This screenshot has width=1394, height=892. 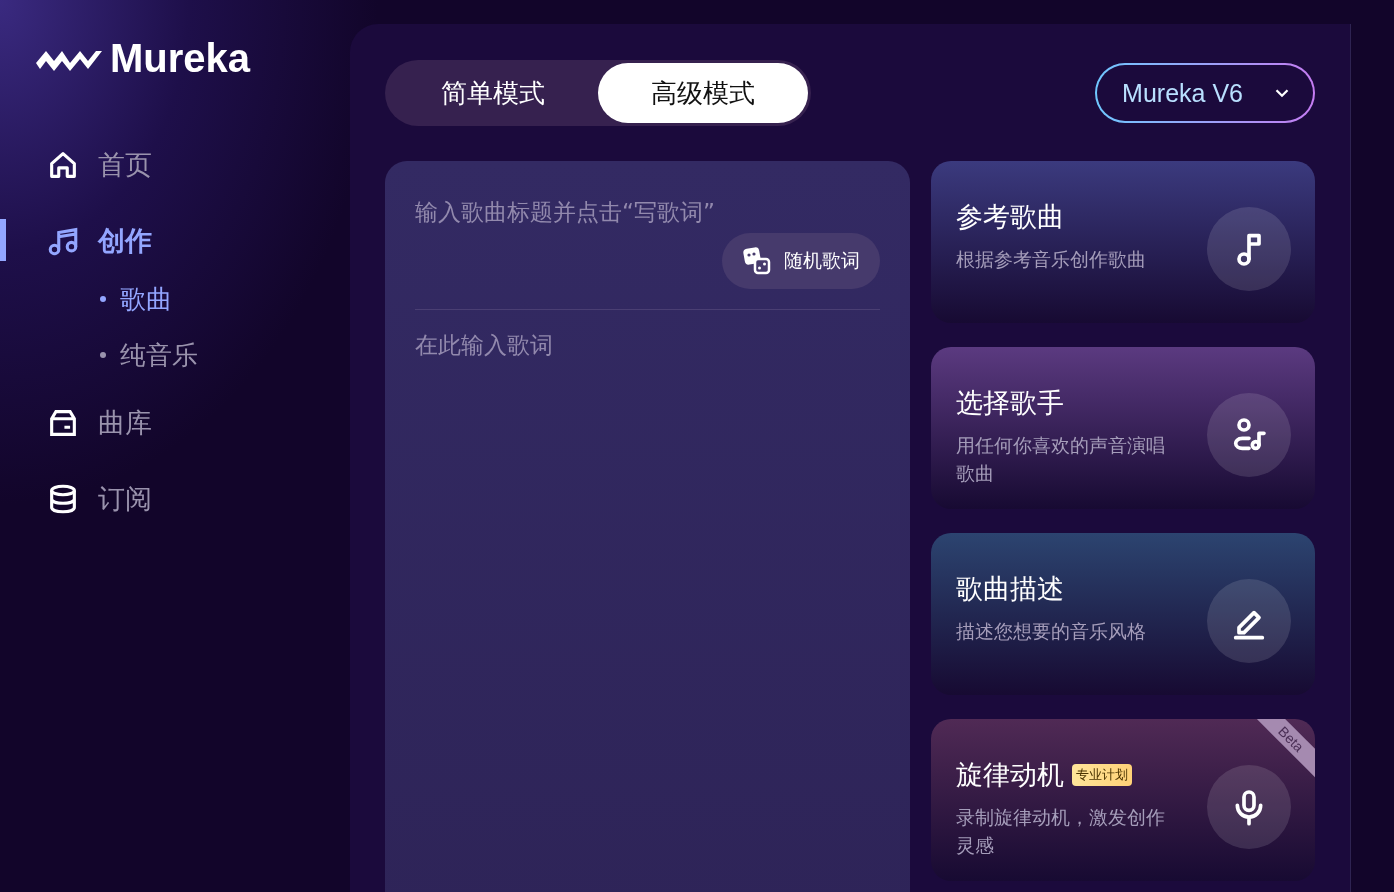 I want to click on nav-label: 订阅, so click(x=125, y=499).